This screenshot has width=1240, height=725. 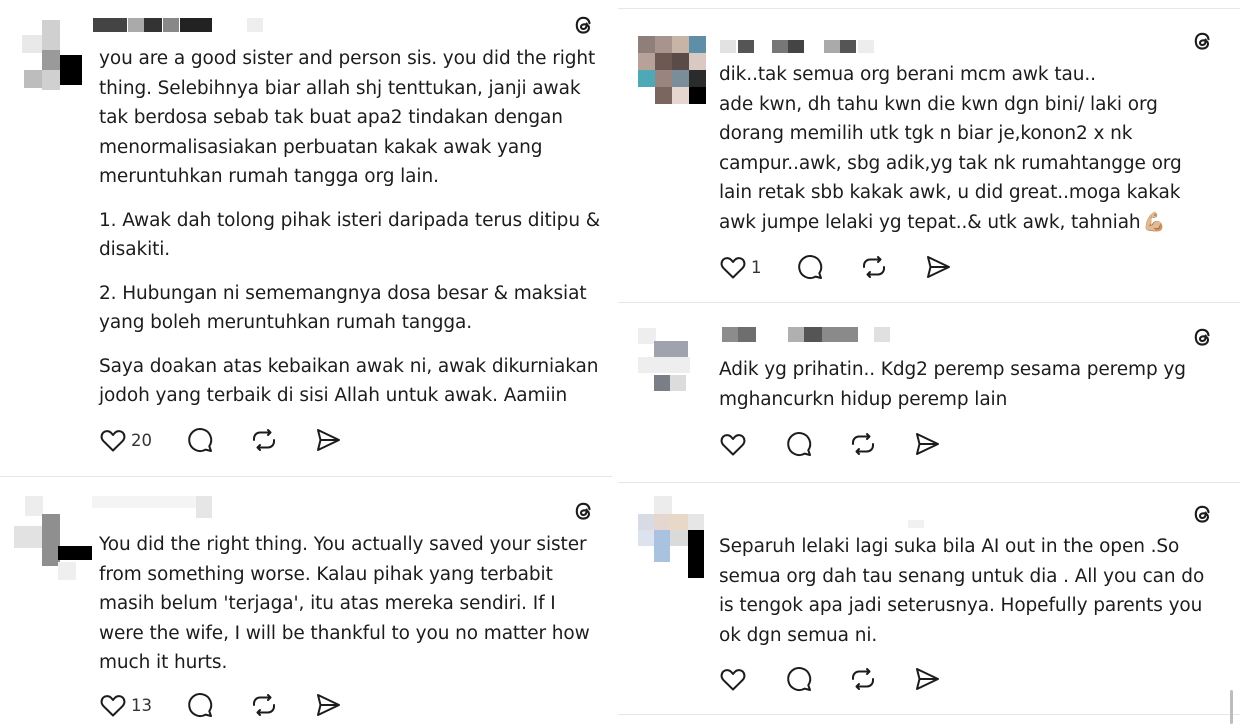 I want to click on like-count: 13, so click(x=141, y=705).